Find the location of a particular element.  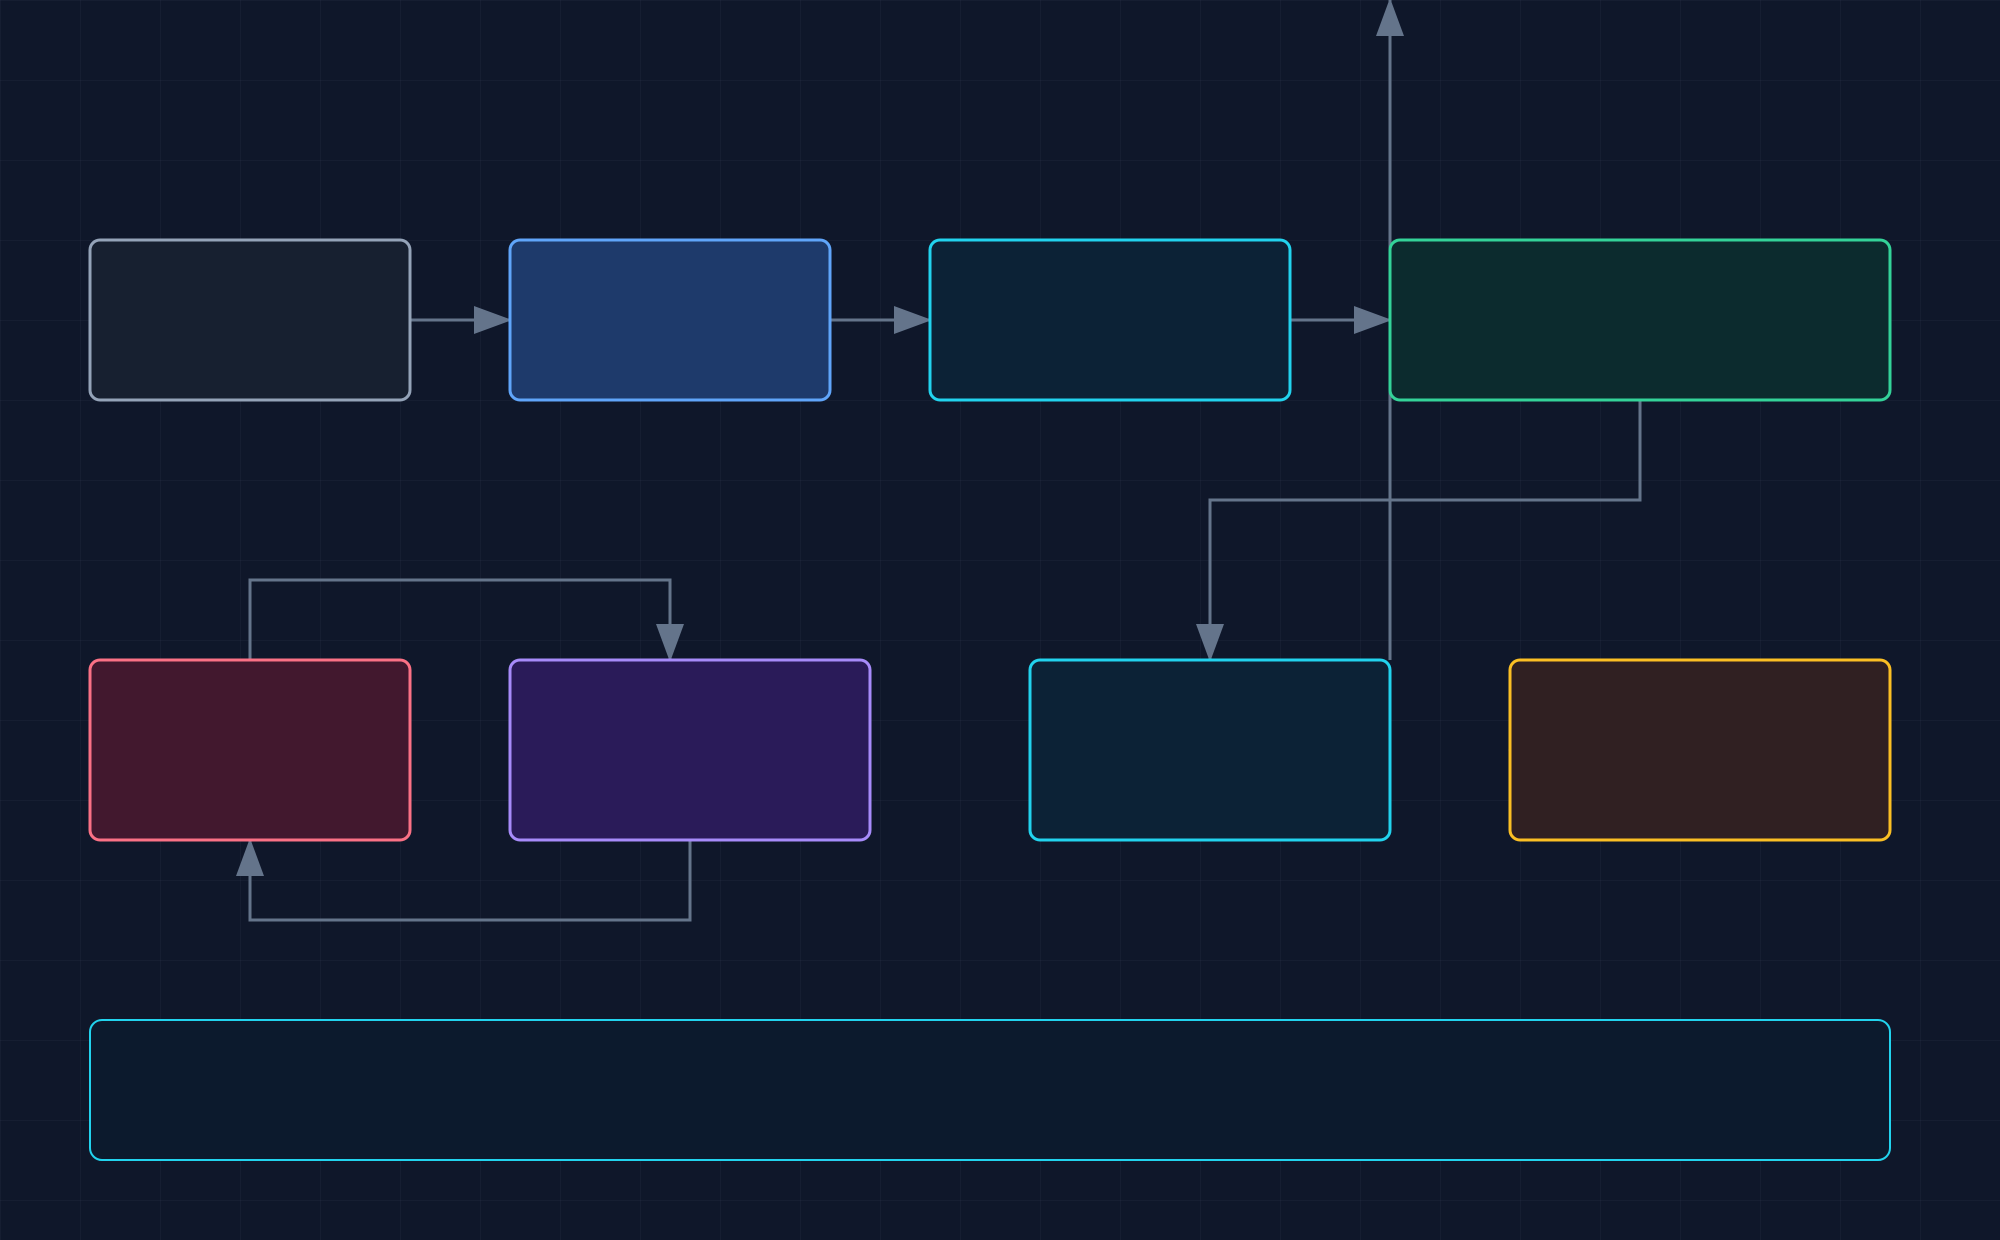

node-n6-box is located at coordinates (690, 750).